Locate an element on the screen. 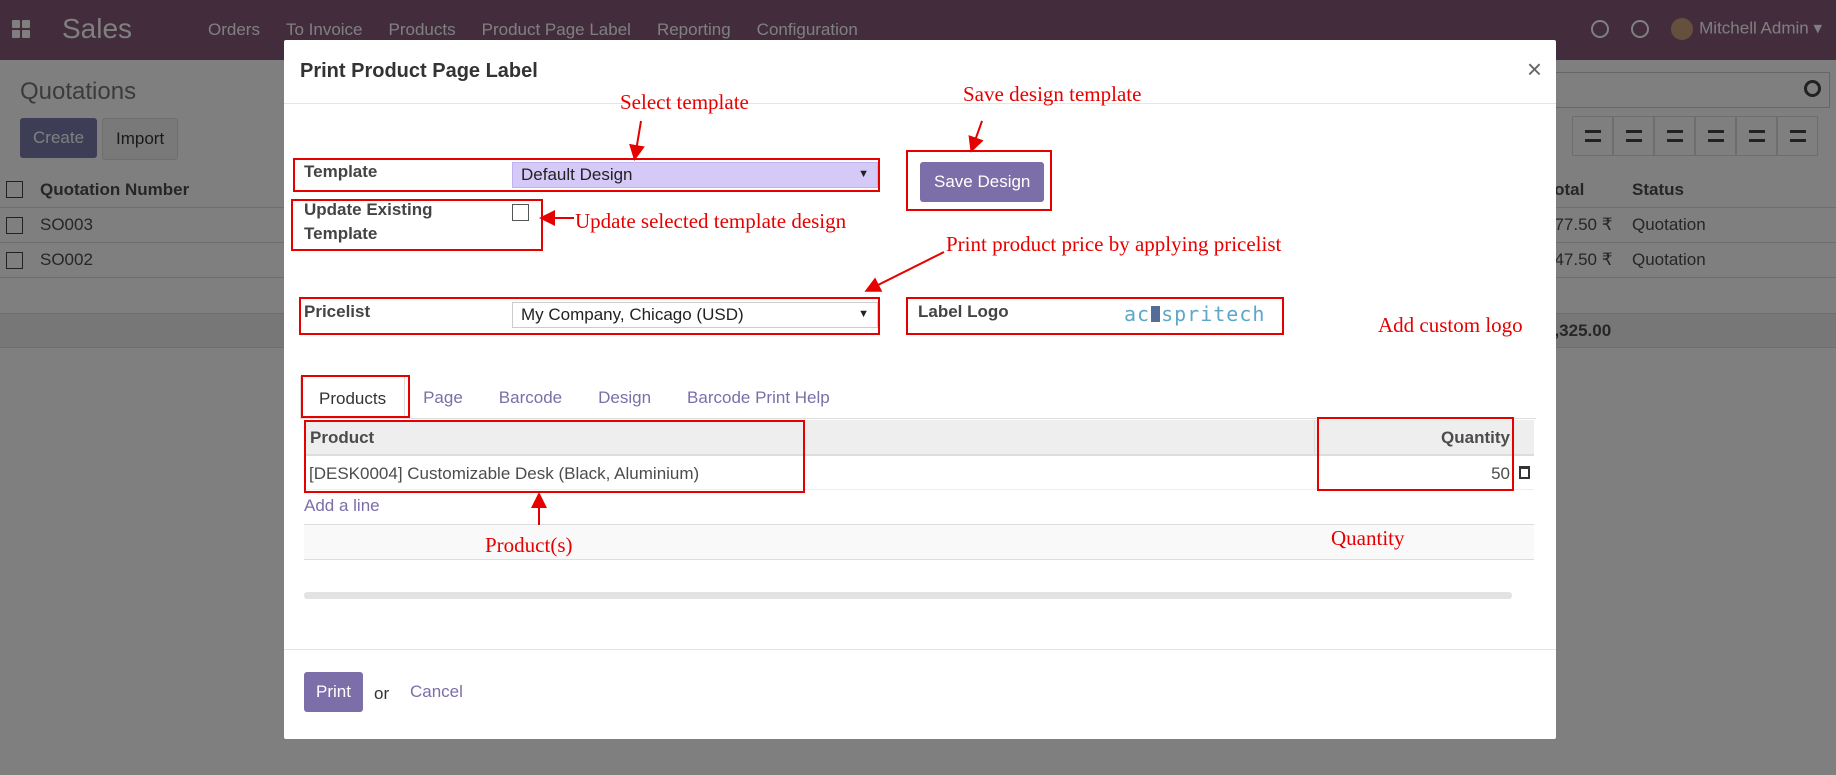 Image resolution: width=1836 pixels, height=775 pixels. dialog-footer: Print or Cancel is located at coordinates (920, 694).